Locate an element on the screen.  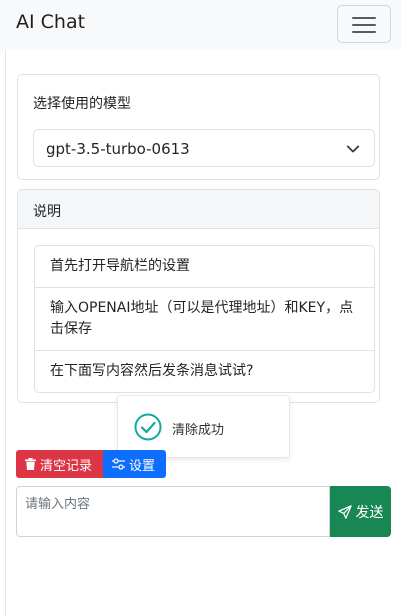
settings-button: 设置 is located at coordinates (134, 464).